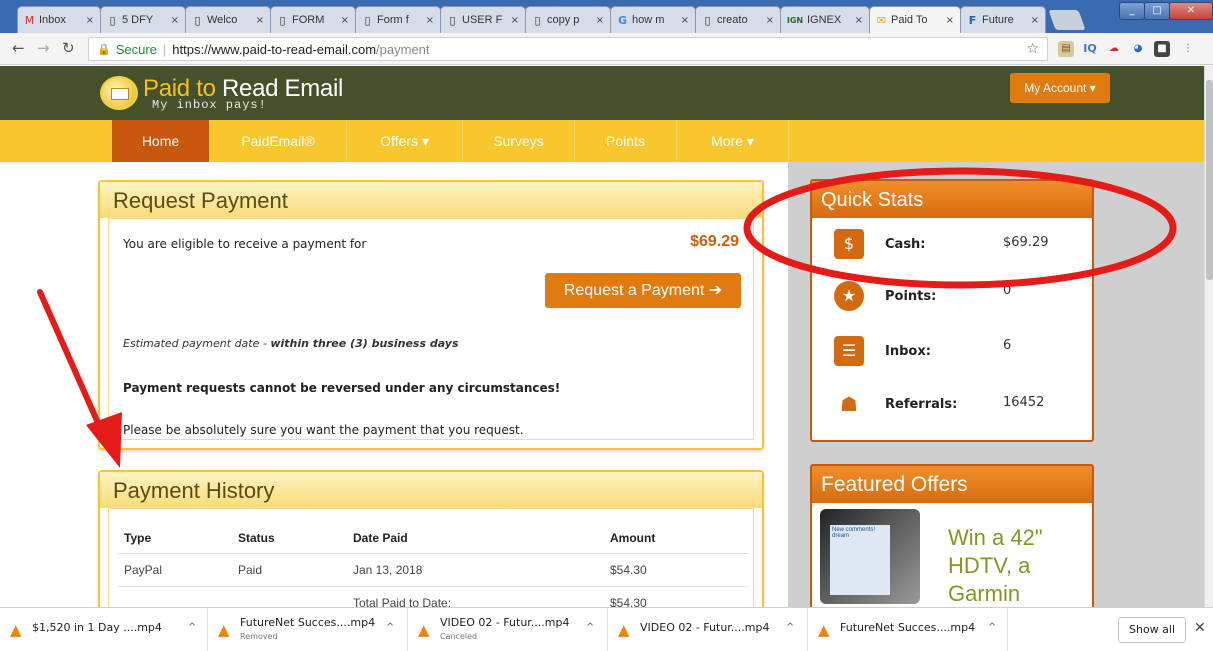 This screenshot has height=651, width=1213. Describe the element at coordinates (308, 622) in the screenshot. I see `download-name: FutureNet Succes....mp4` at that location.